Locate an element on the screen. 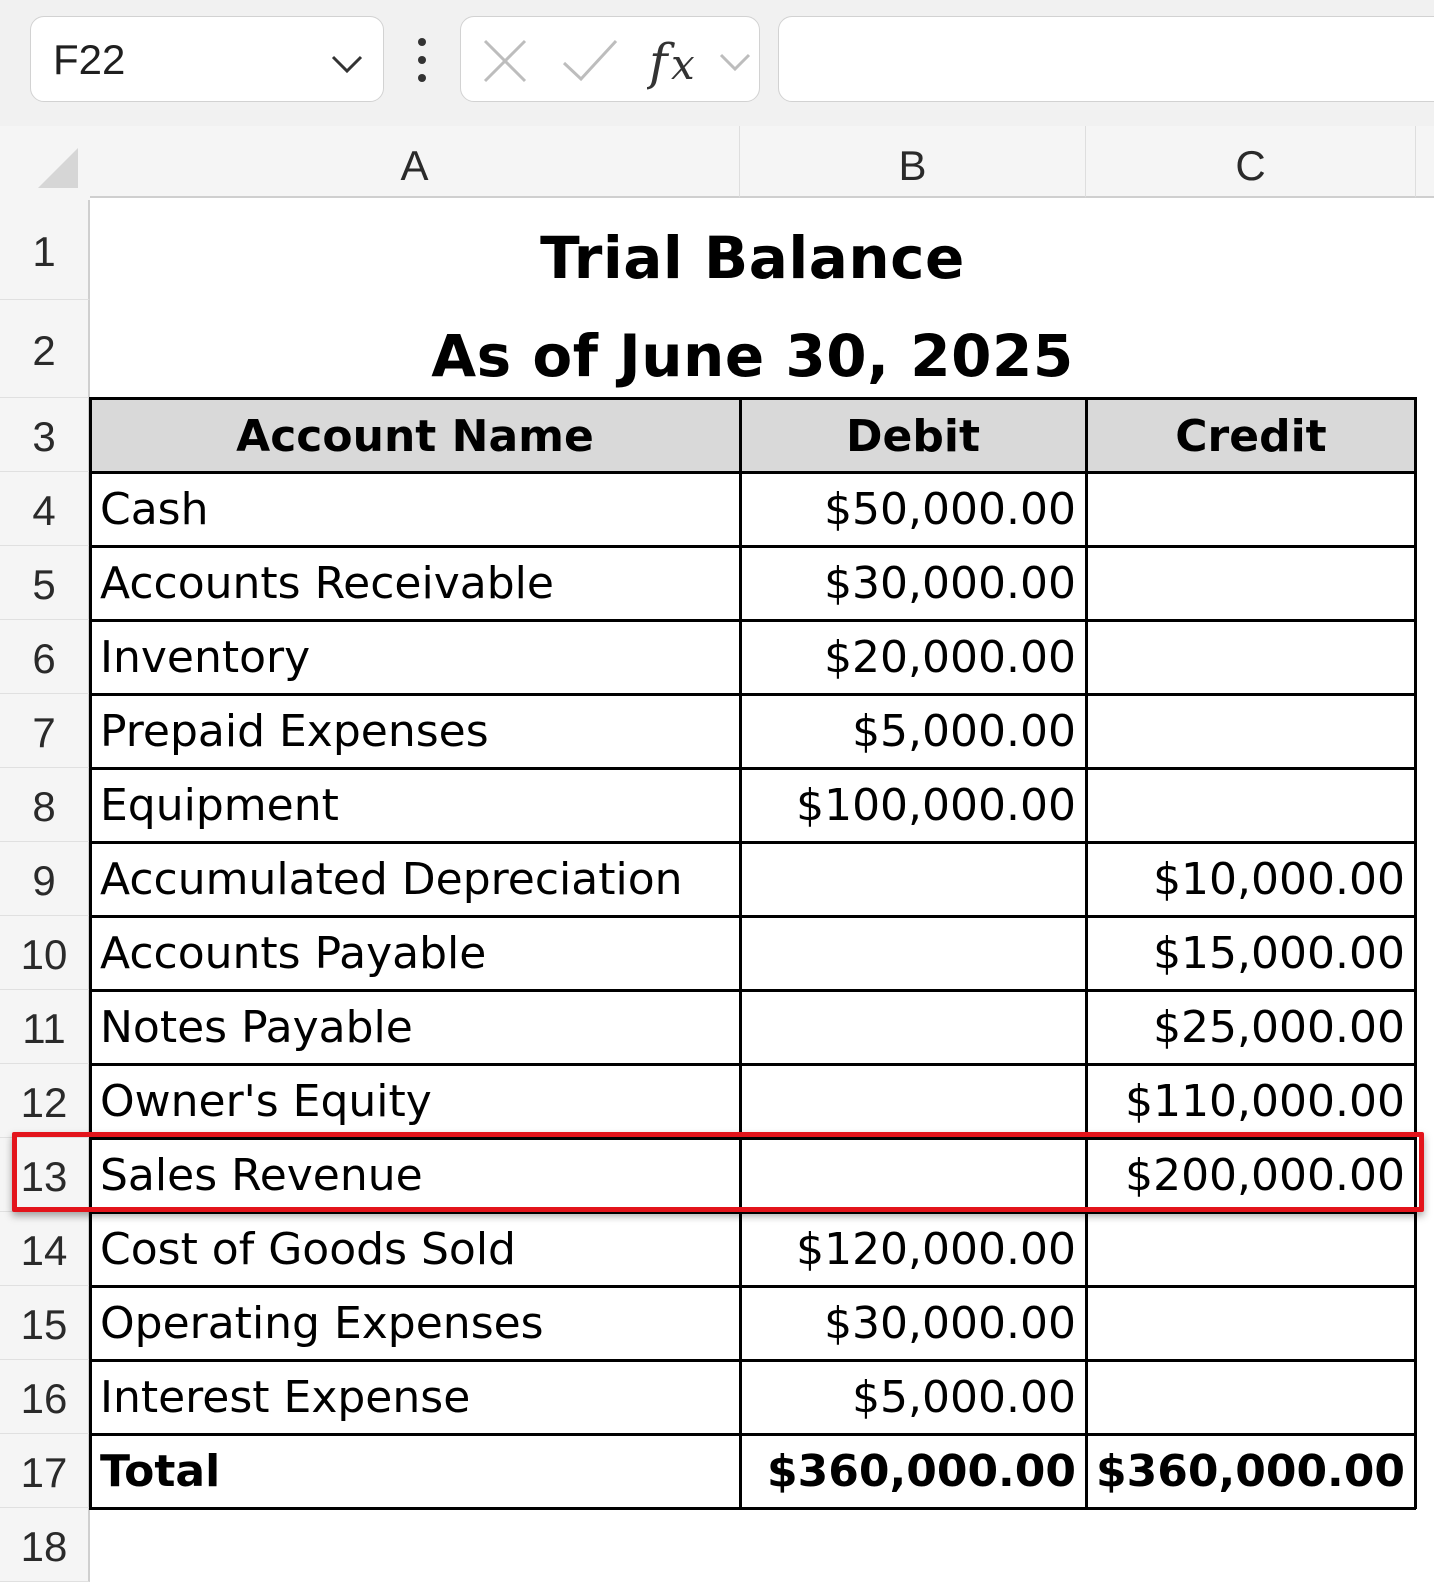 Image resolution: width=1434 pixels, height=1586 pixels. row-header-1: 1 is located at coordinates (45, 250).